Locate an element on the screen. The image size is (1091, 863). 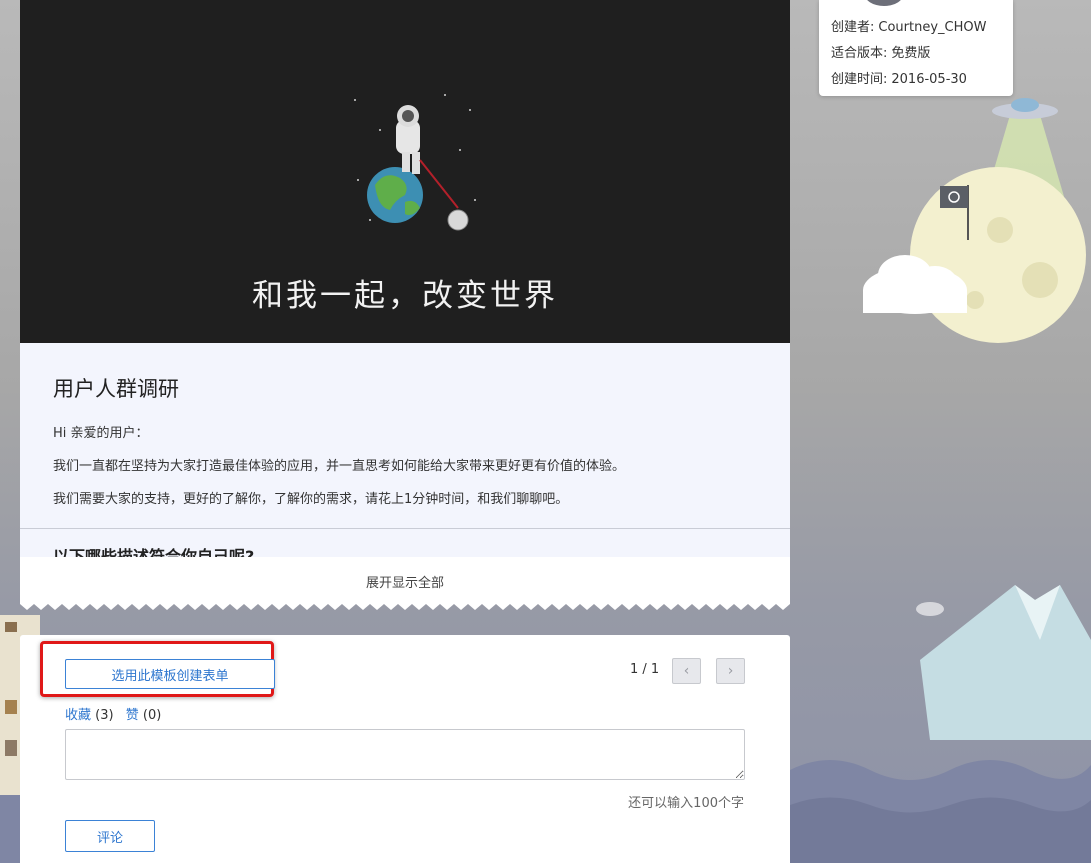
banner-title: 和我一起，改变世界 is located at coordinates (405, 296).